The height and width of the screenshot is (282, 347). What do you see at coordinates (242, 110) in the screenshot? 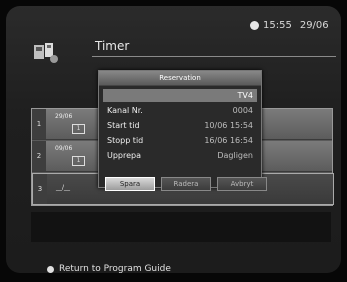
I see `field-value: 0004` at bounding box center [242, 110].